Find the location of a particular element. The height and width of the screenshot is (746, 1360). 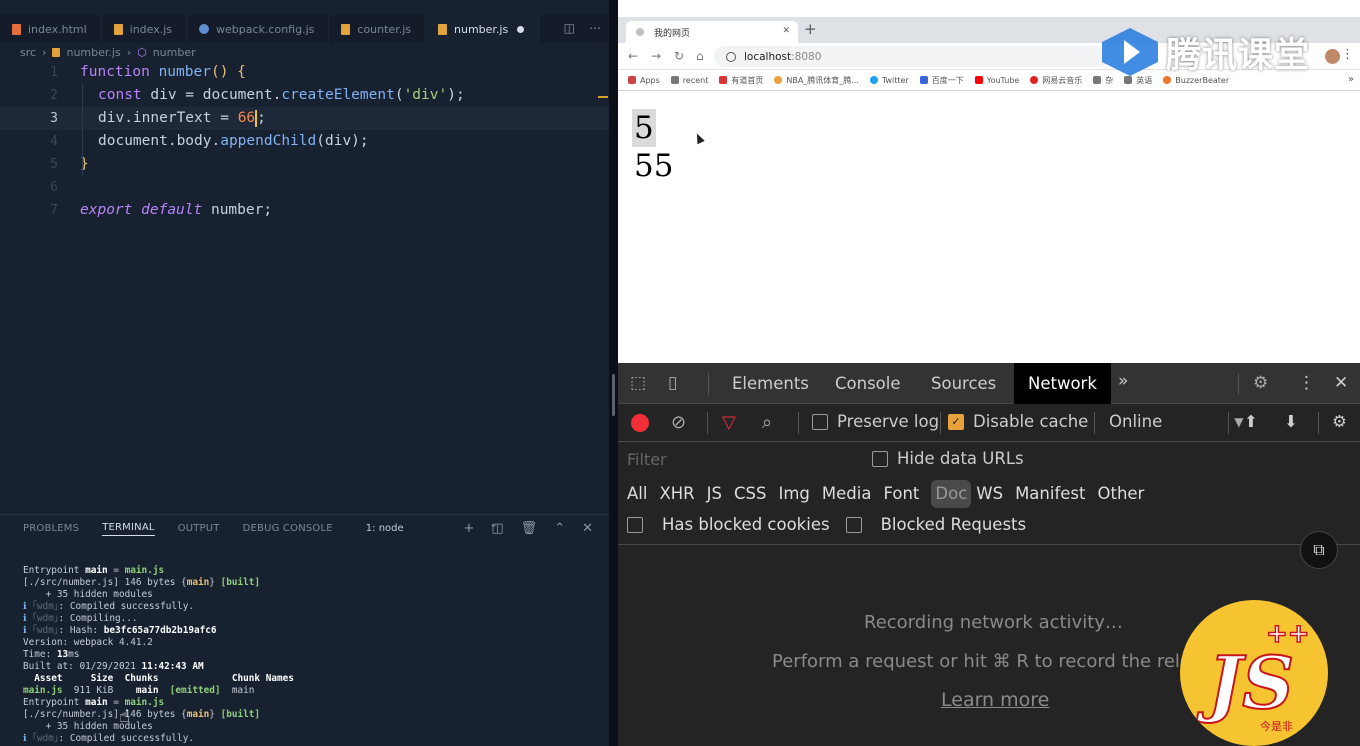

folder-icon is located at coordinates (674, 80).